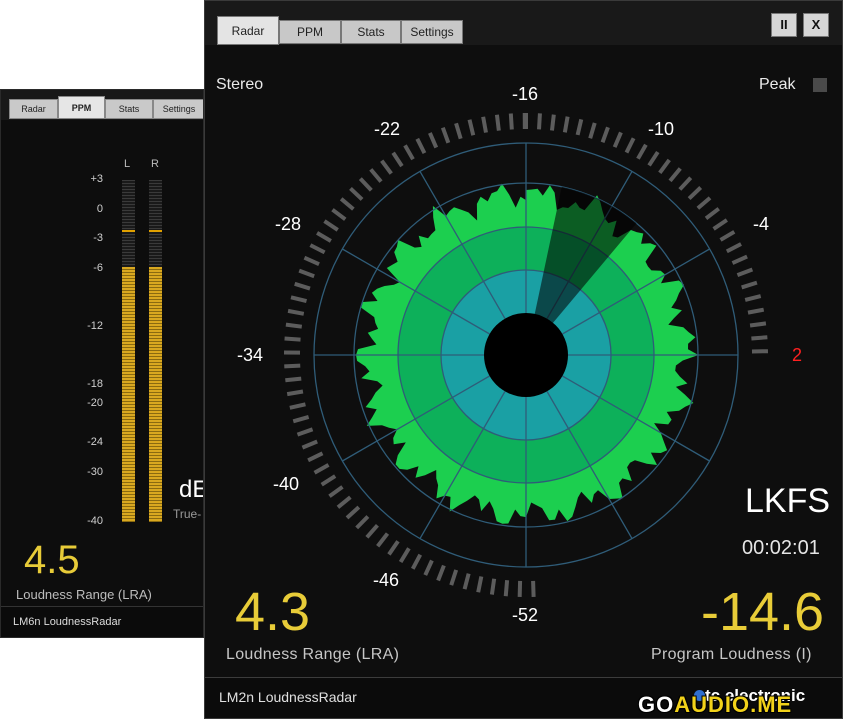 Image resolution: width=843 pixels, height=719 pixels. I want to click on scale-tick: -20, so click(95, 403).